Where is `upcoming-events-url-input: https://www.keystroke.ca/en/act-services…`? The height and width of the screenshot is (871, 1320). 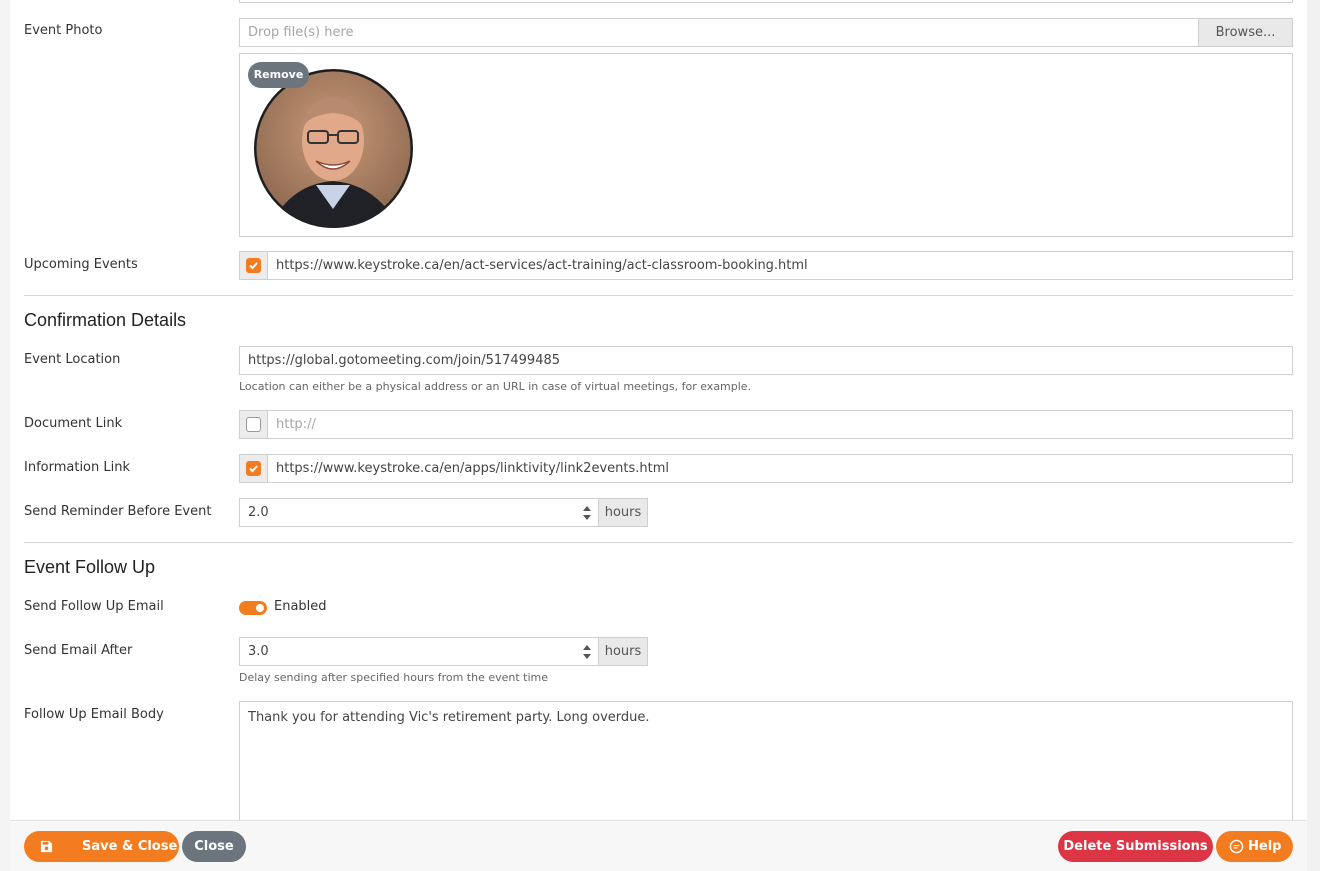 upcoming-events-url-input: https://www.keystroke.ca/en/act-services… is located at coordinates (780, 265).